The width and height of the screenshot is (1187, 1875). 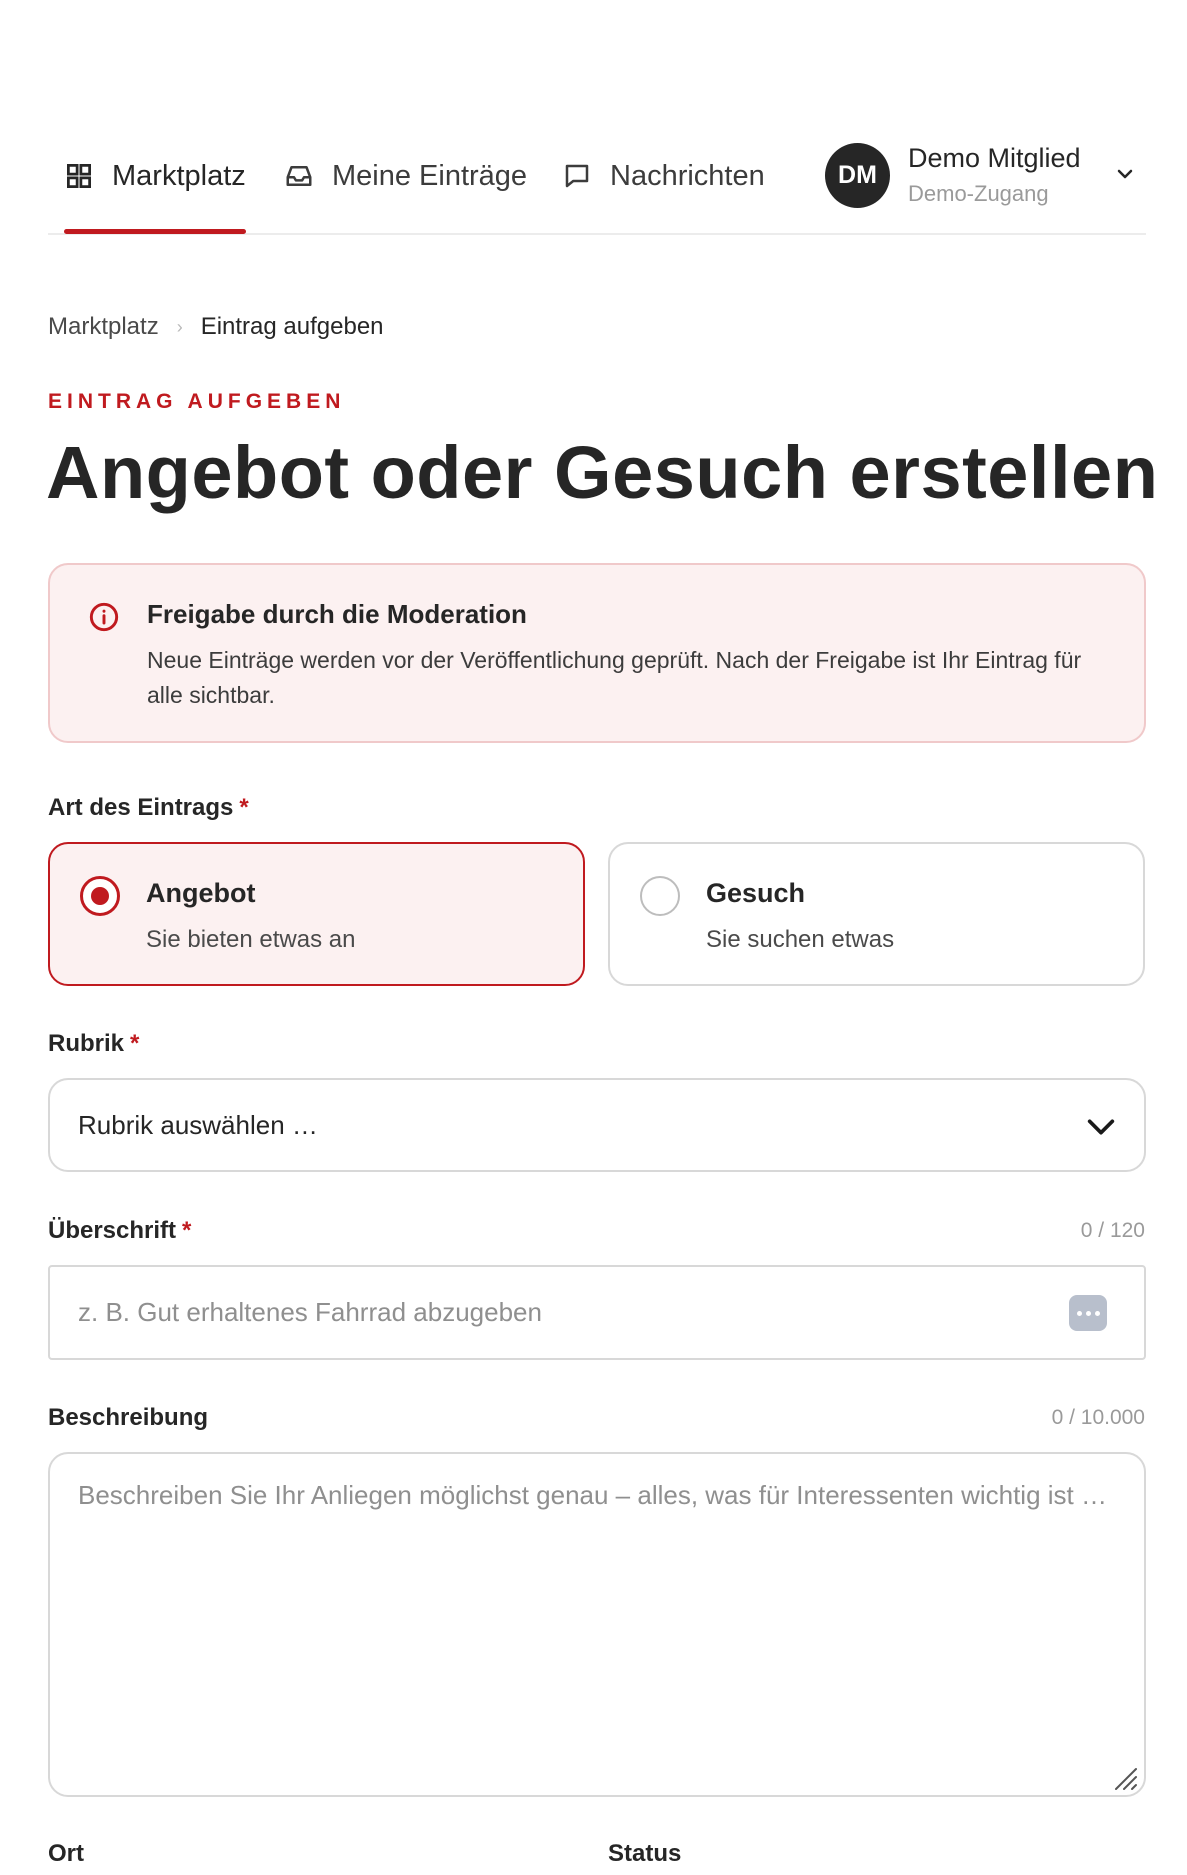 I want to click on angebot-subtitle: Sie bieten etwas an, so click(x=251, y=939).